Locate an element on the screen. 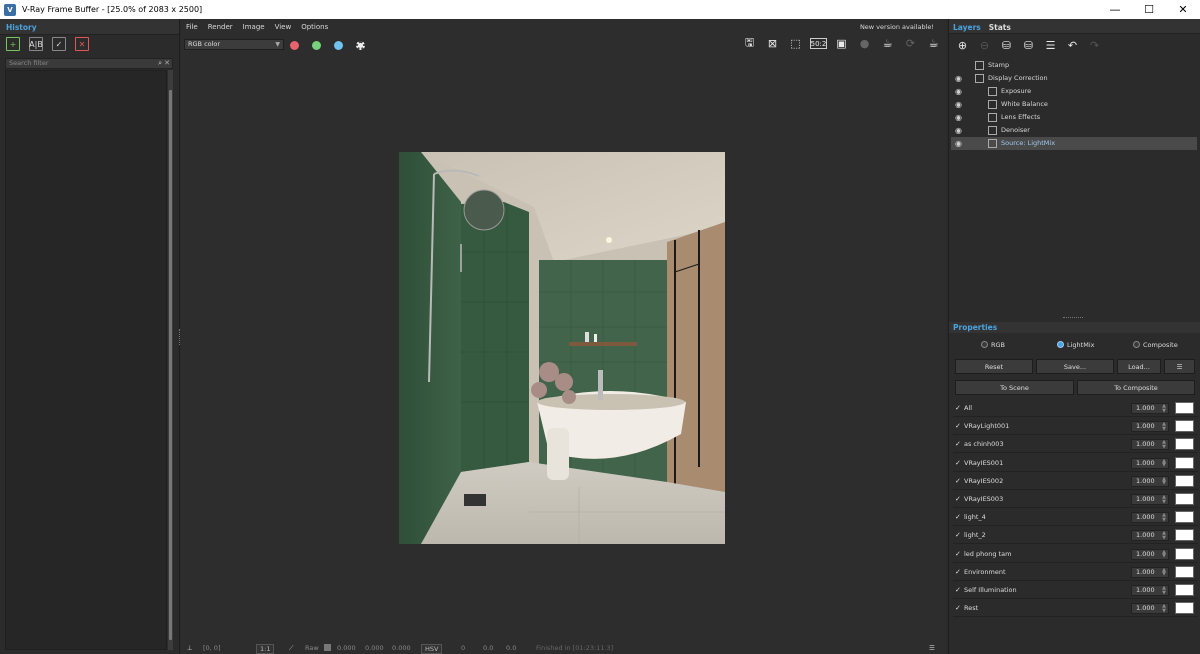 The image size is (1200, 654). tab-layers: Layers is located at coordinates (967, 26).